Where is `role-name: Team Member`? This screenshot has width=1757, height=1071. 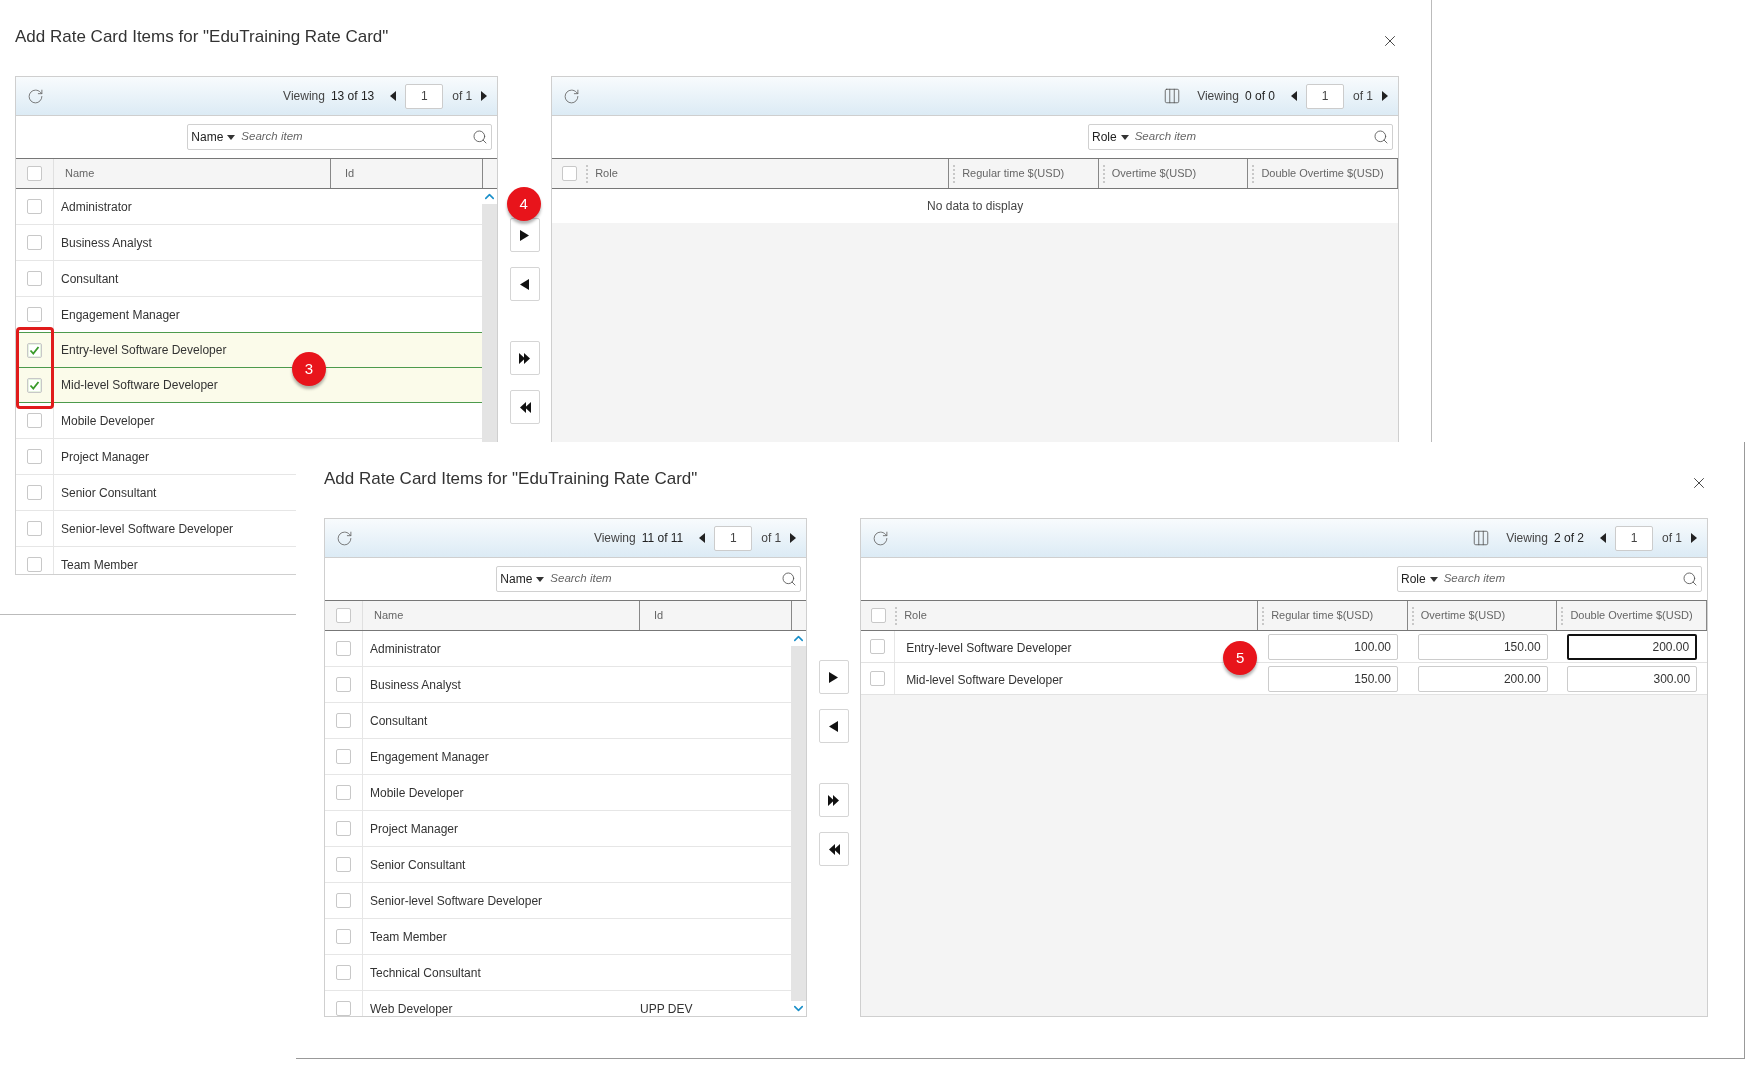
role-name: Team Member is located at coordinates (99, 565).